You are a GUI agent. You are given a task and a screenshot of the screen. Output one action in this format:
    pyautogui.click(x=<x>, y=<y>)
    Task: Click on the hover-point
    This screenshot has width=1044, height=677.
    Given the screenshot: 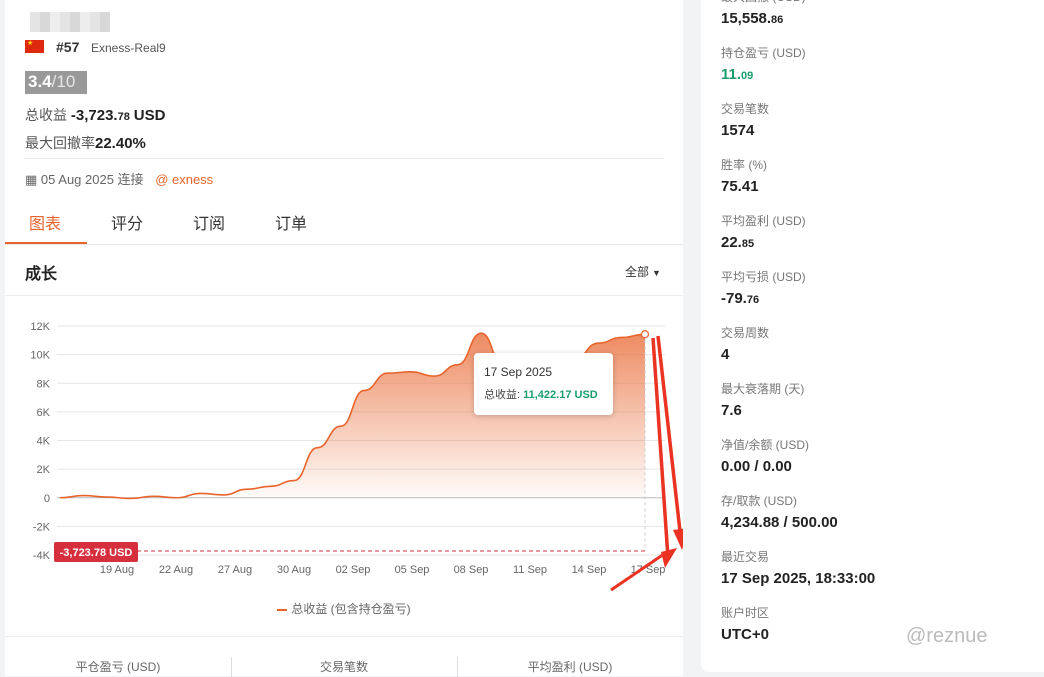 What is the action you would take?
    pyautogui.click(x=645, y=334)
    